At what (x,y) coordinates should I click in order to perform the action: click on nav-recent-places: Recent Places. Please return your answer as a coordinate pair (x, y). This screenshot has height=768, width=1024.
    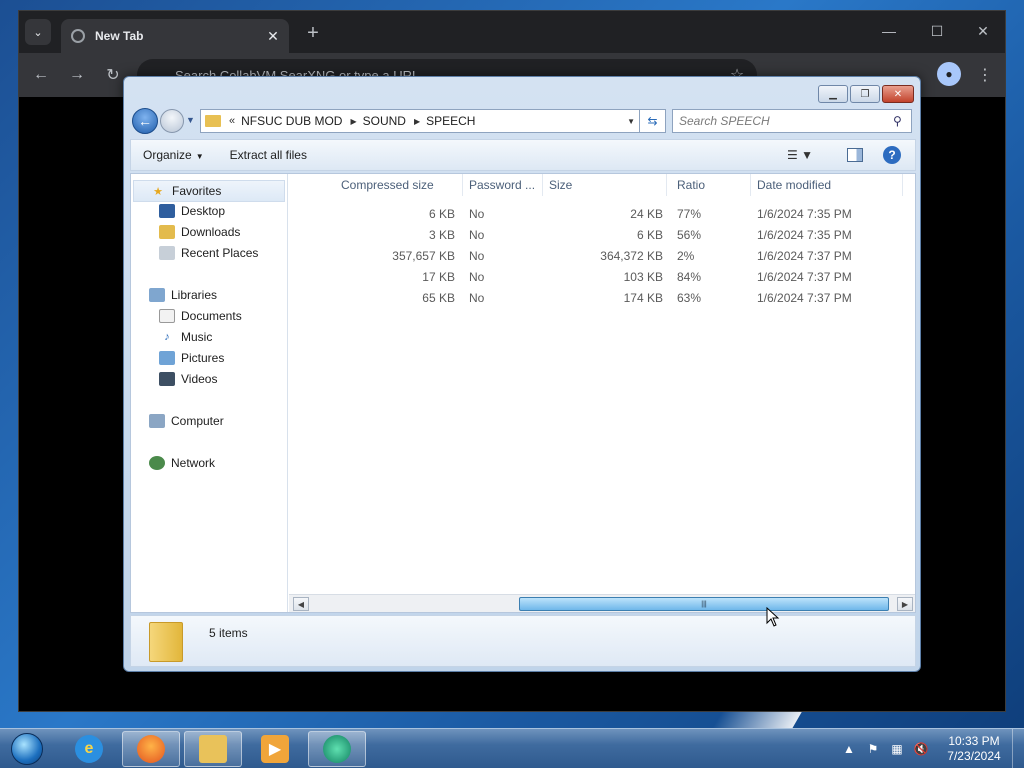
    Looking at the image, I should click on (208, 253).